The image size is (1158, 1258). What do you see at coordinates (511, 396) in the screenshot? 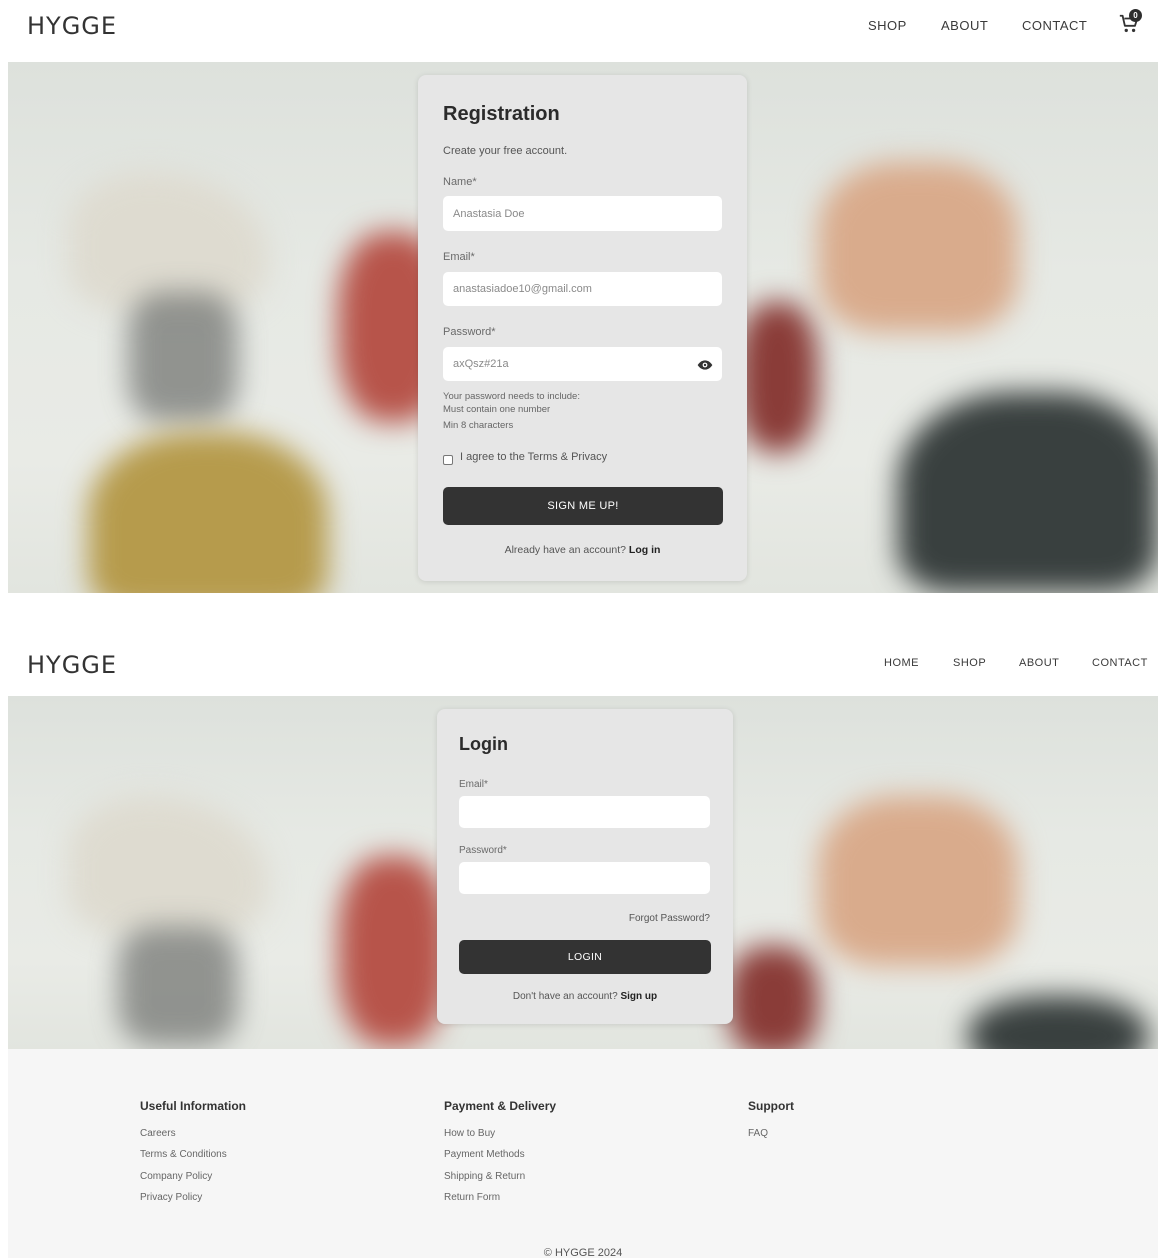
I see `password-hint-title: Your password needs to include:` at bounding box center [511, 396].